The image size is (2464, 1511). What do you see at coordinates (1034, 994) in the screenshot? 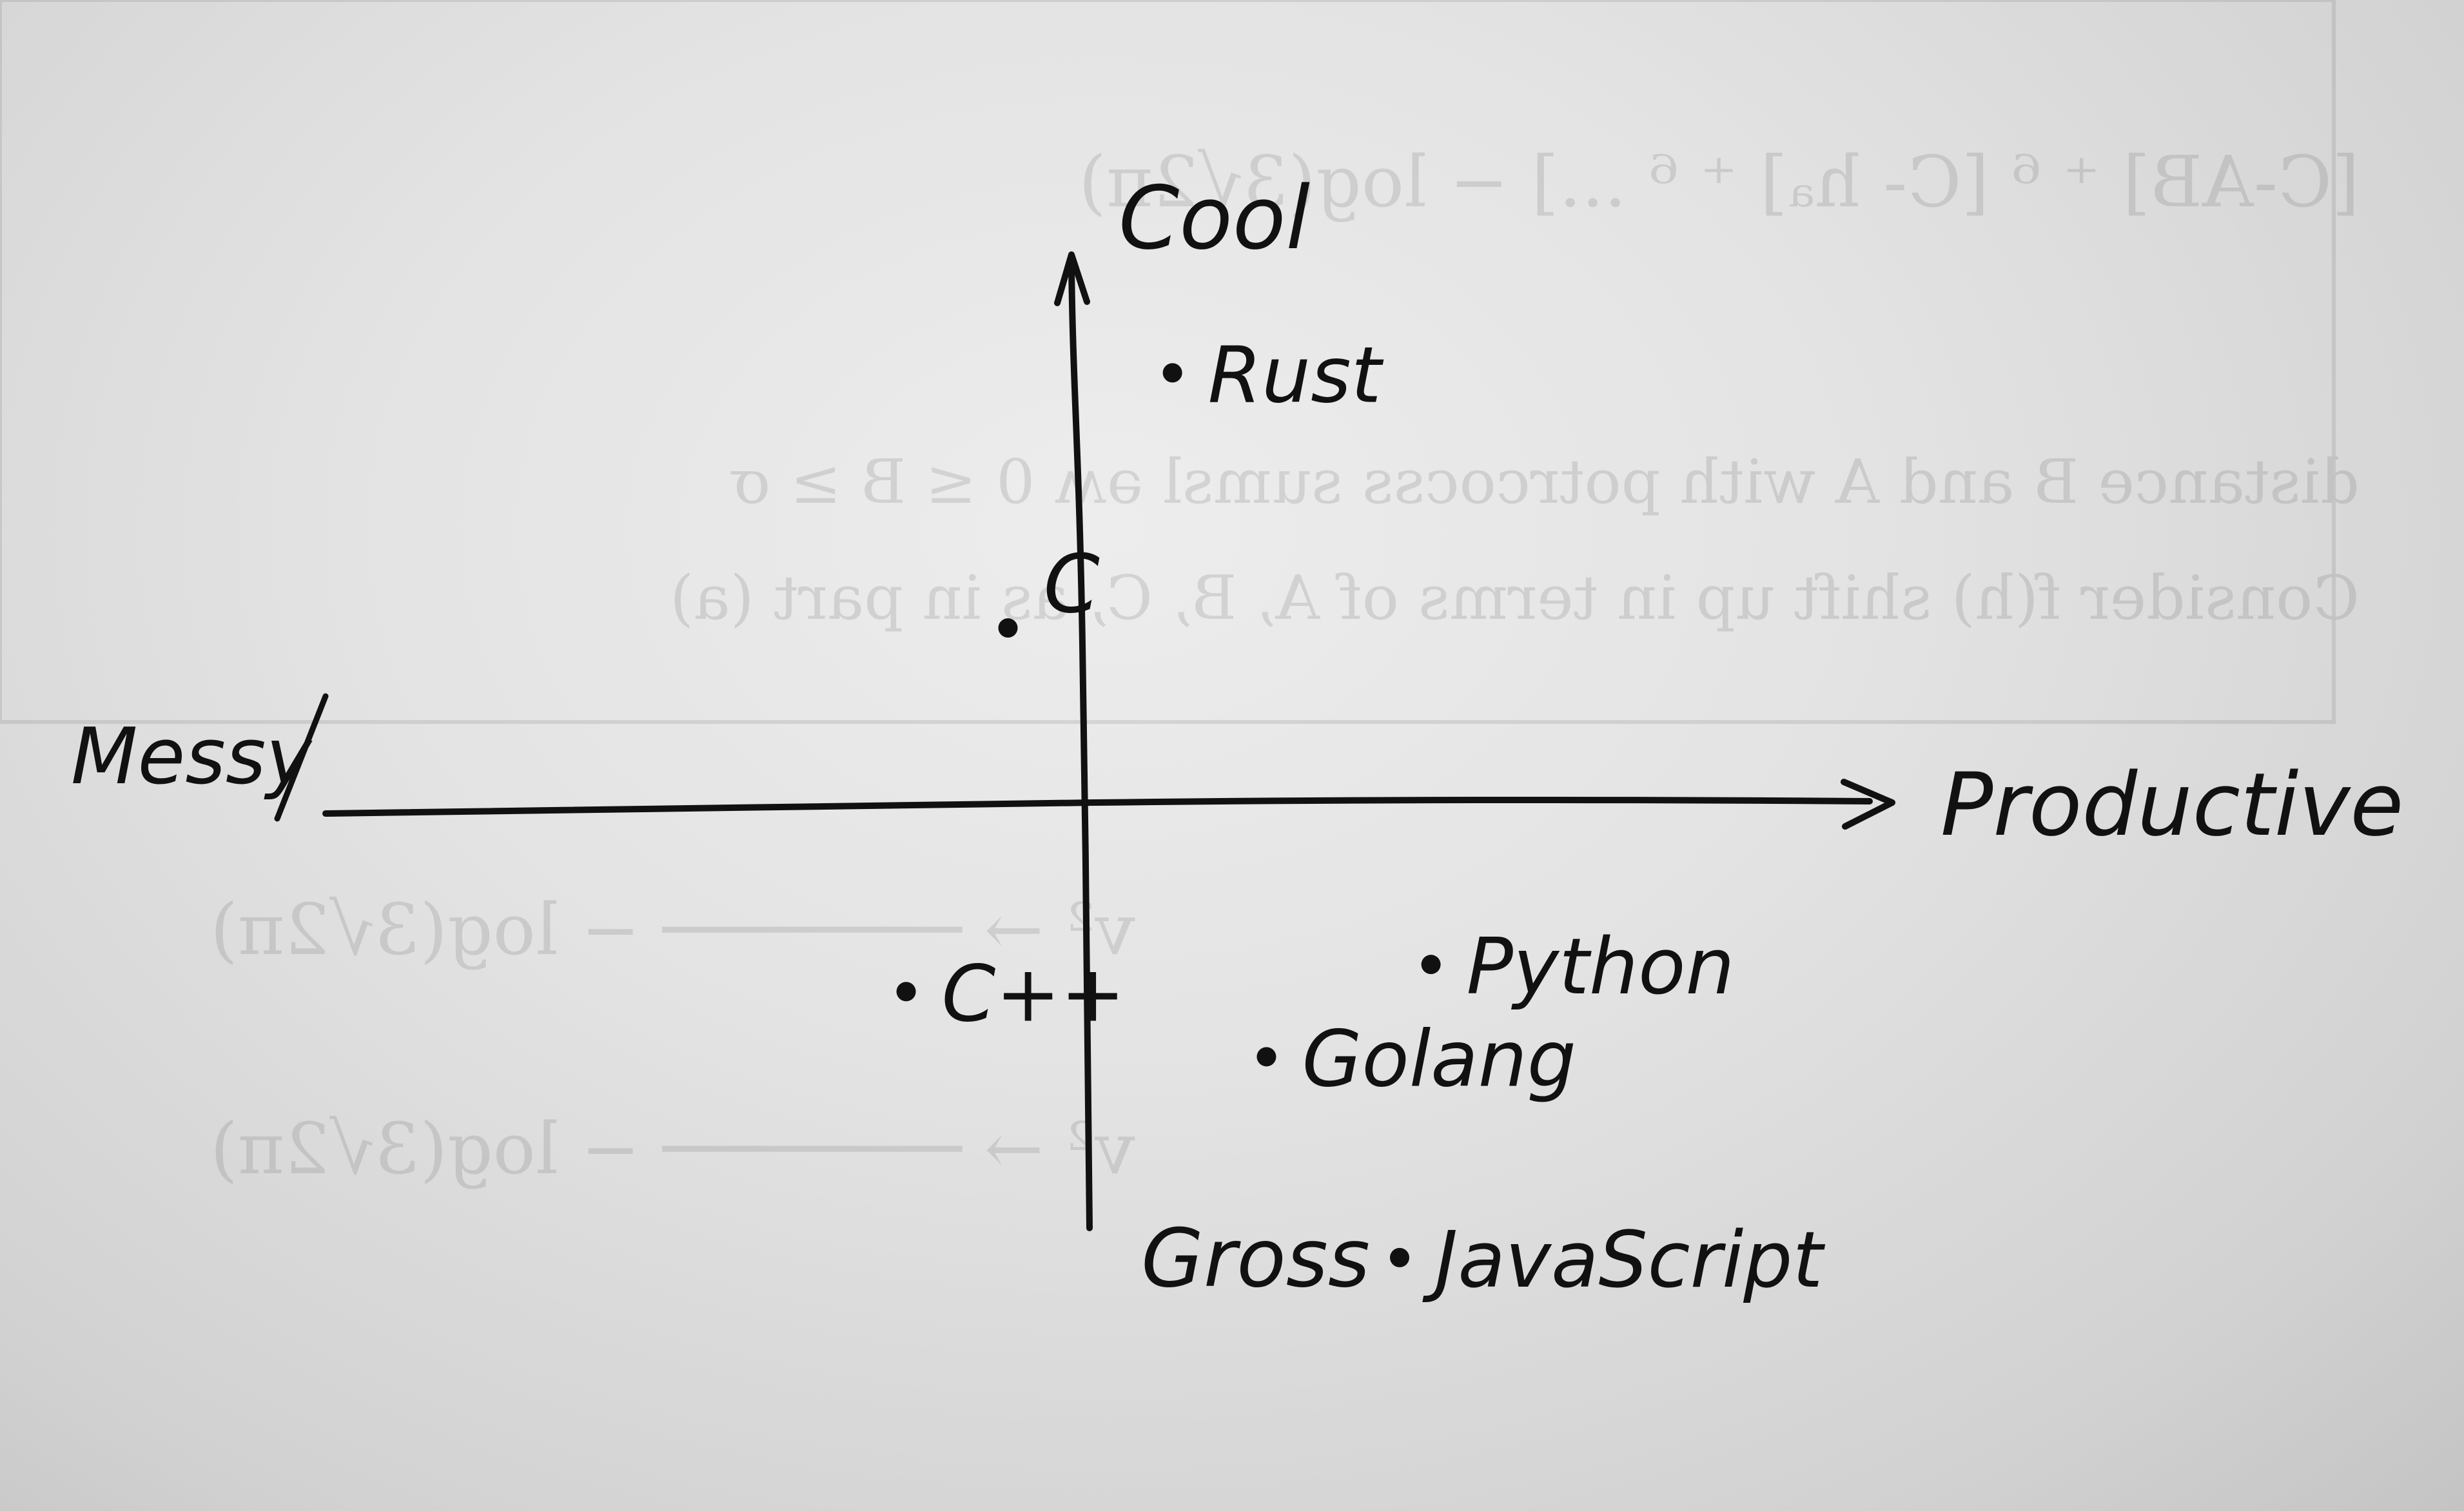
I see `label-c: C++` at bounding box center [1034, 994].